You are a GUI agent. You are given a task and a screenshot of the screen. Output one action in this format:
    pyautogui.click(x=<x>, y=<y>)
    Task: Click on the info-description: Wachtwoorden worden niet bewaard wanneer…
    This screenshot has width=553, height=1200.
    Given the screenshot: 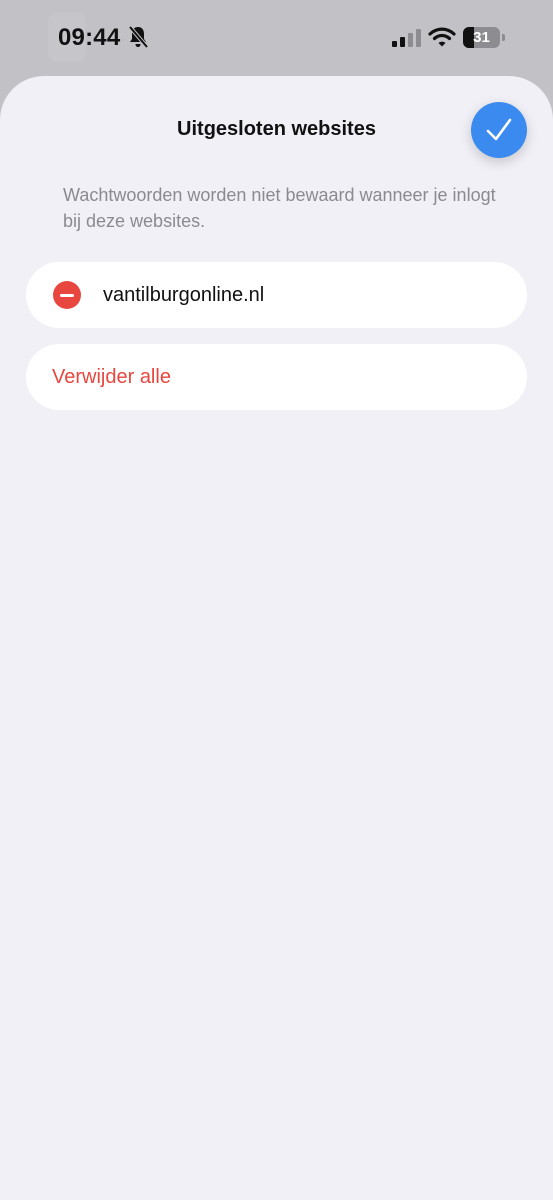 What is the action you would take?
    pyautogui.click(x=279, y=208)
    